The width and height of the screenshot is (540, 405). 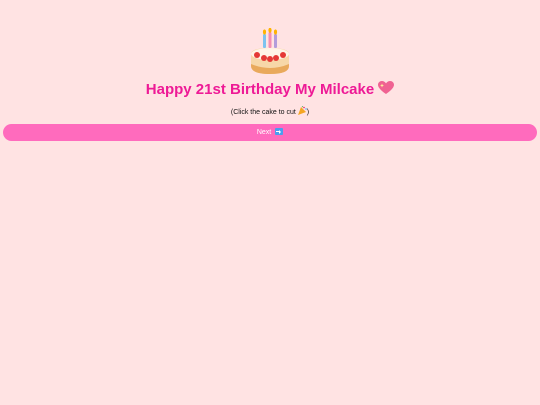 I want to click on hint-close: ), so click(x=308, y=112).